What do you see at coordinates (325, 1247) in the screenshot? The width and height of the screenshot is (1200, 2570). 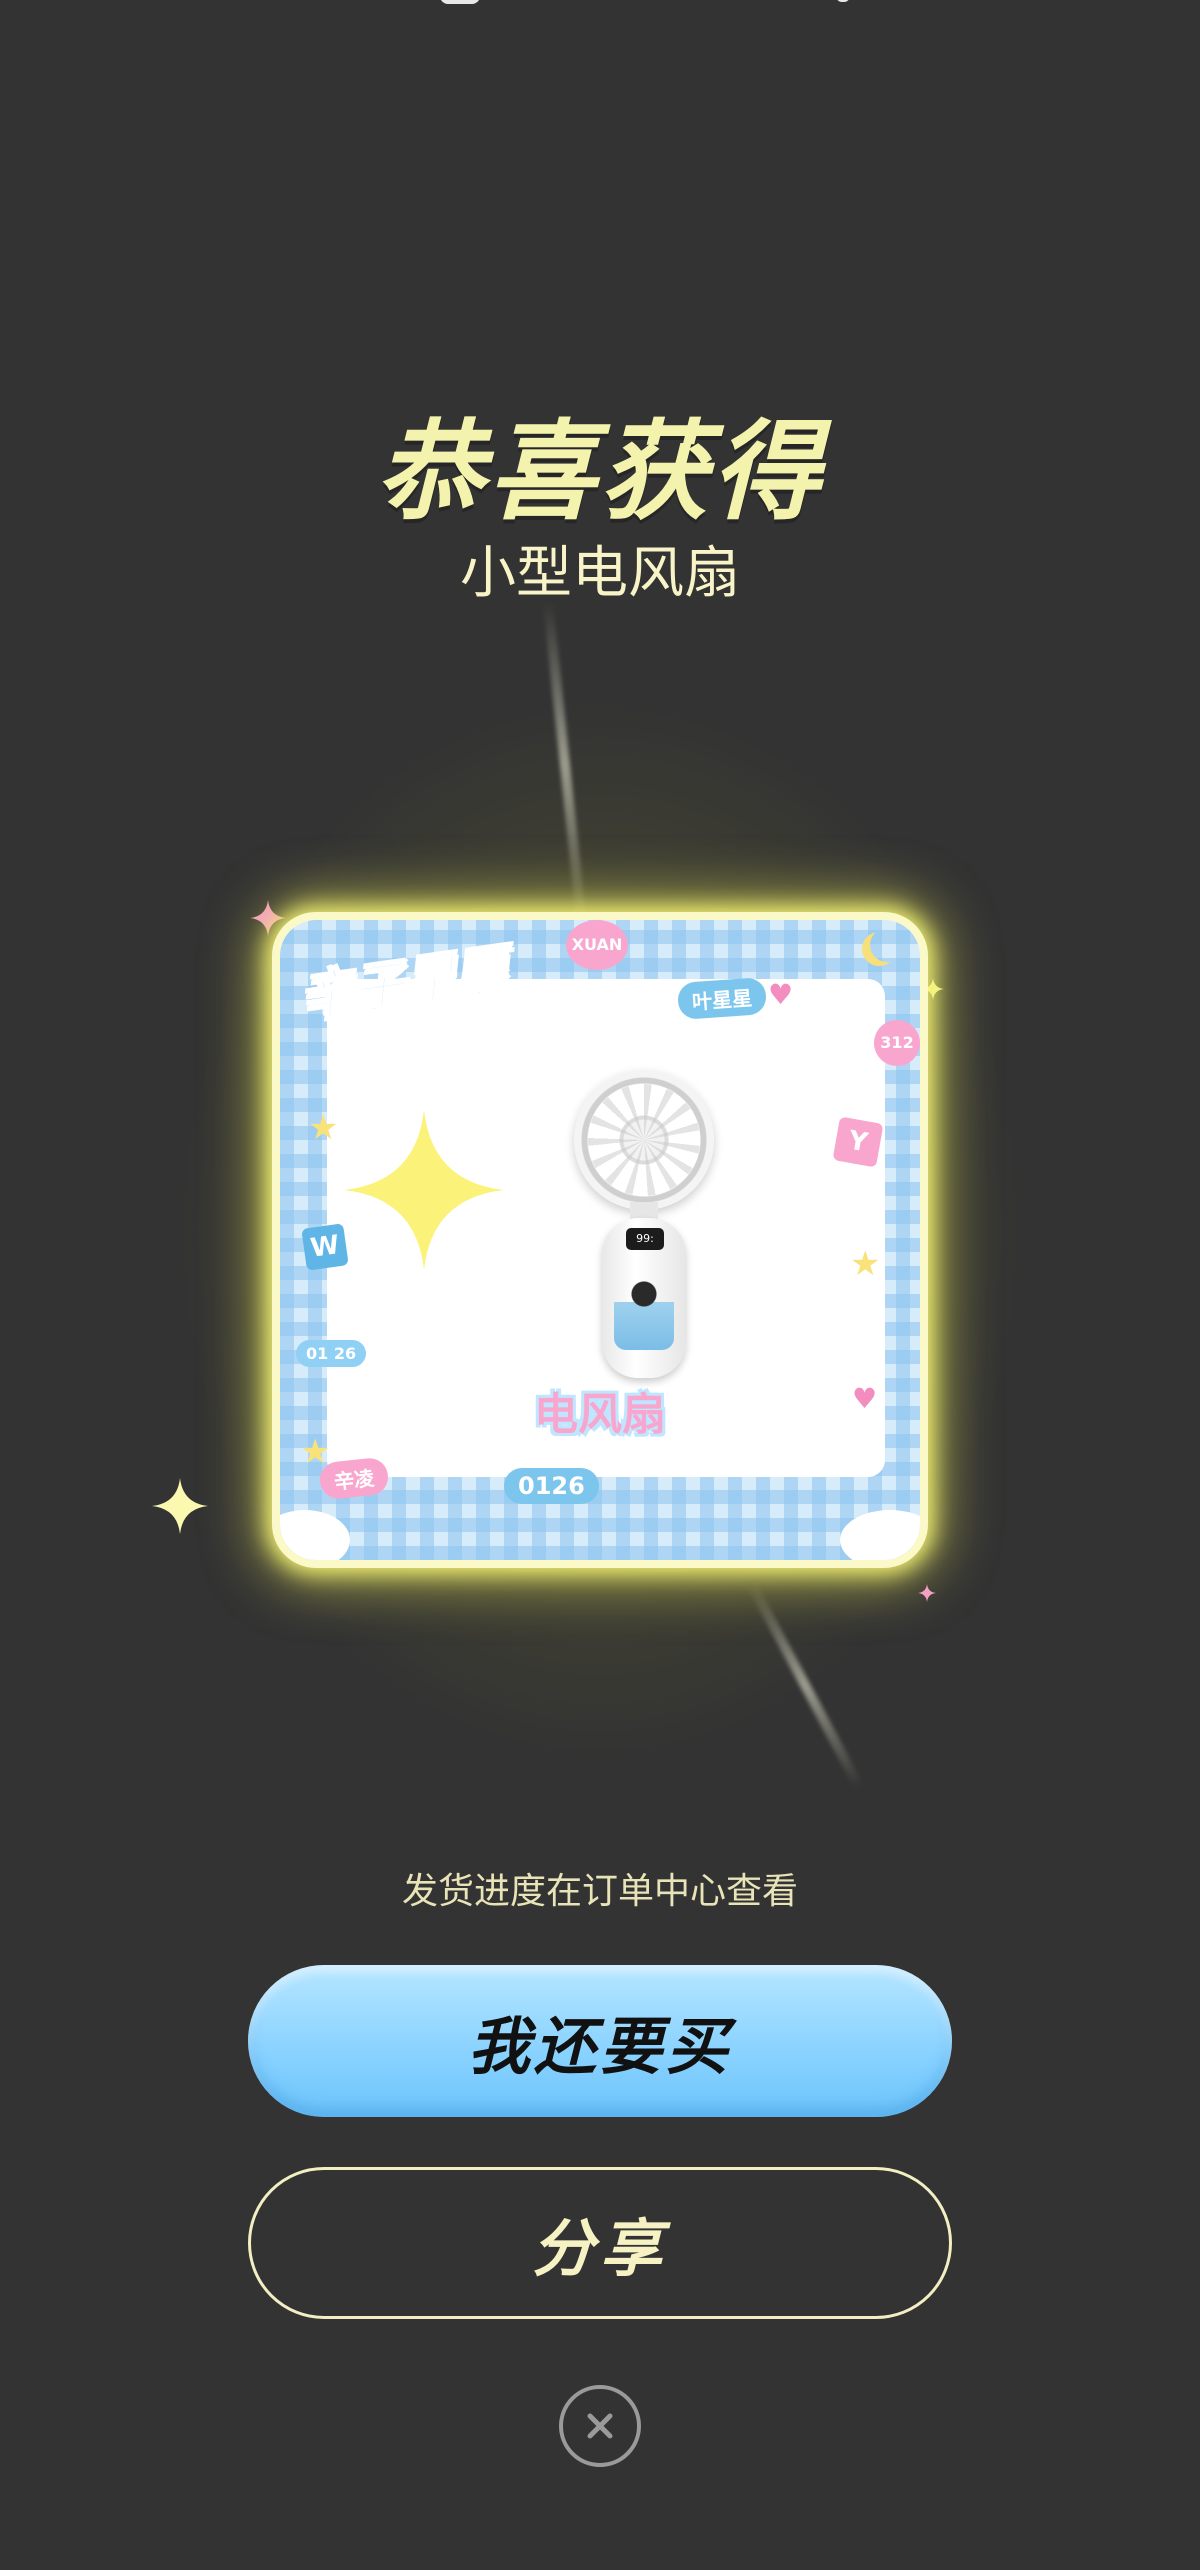 I see `sticker-letter: W` at bounding box center [325, 1247].